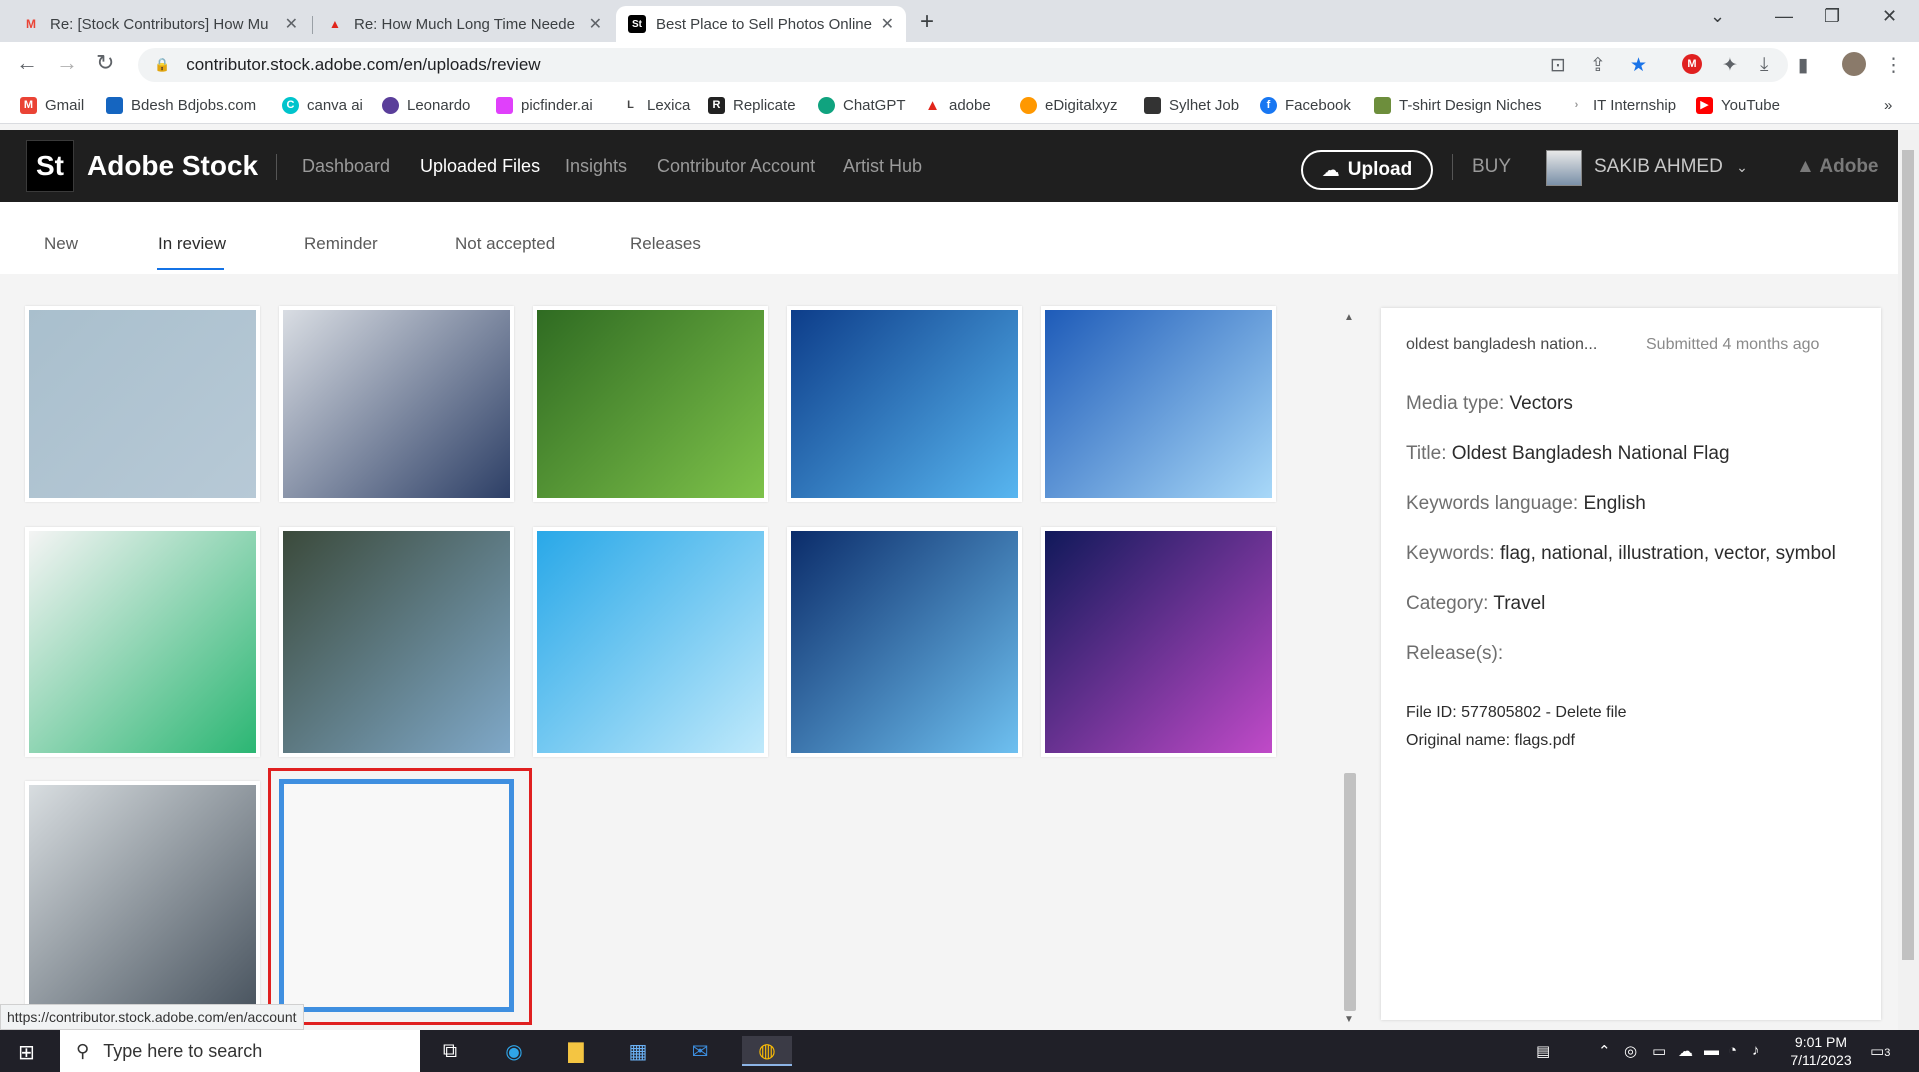  I want to click on adobe-logo: ▲ Adobe, so click(1837, 167).